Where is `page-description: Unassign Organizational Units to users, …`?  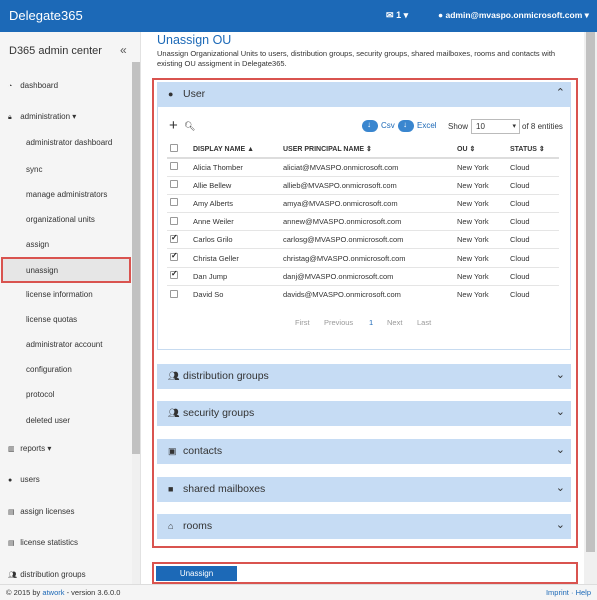 page-description: Unassign Organizational Units to users, … is located at coordinates (356, 58).